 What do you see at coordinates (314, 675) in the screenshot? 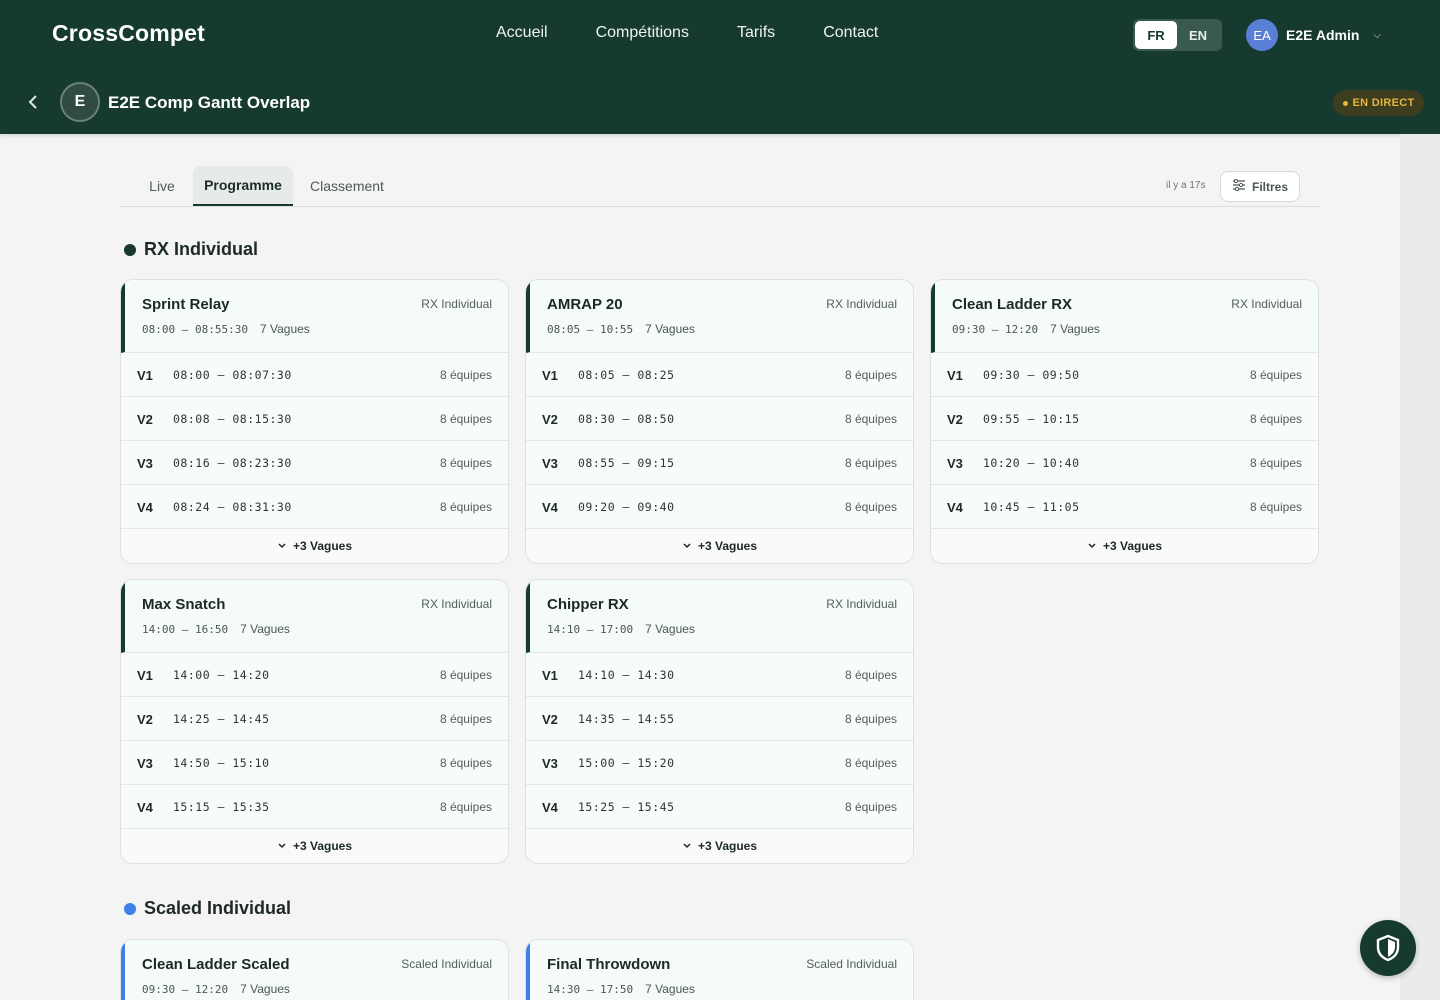
I see `wave-row: V1 14:00 — 14:20 8 équipes` at bounding box center [314, 675].